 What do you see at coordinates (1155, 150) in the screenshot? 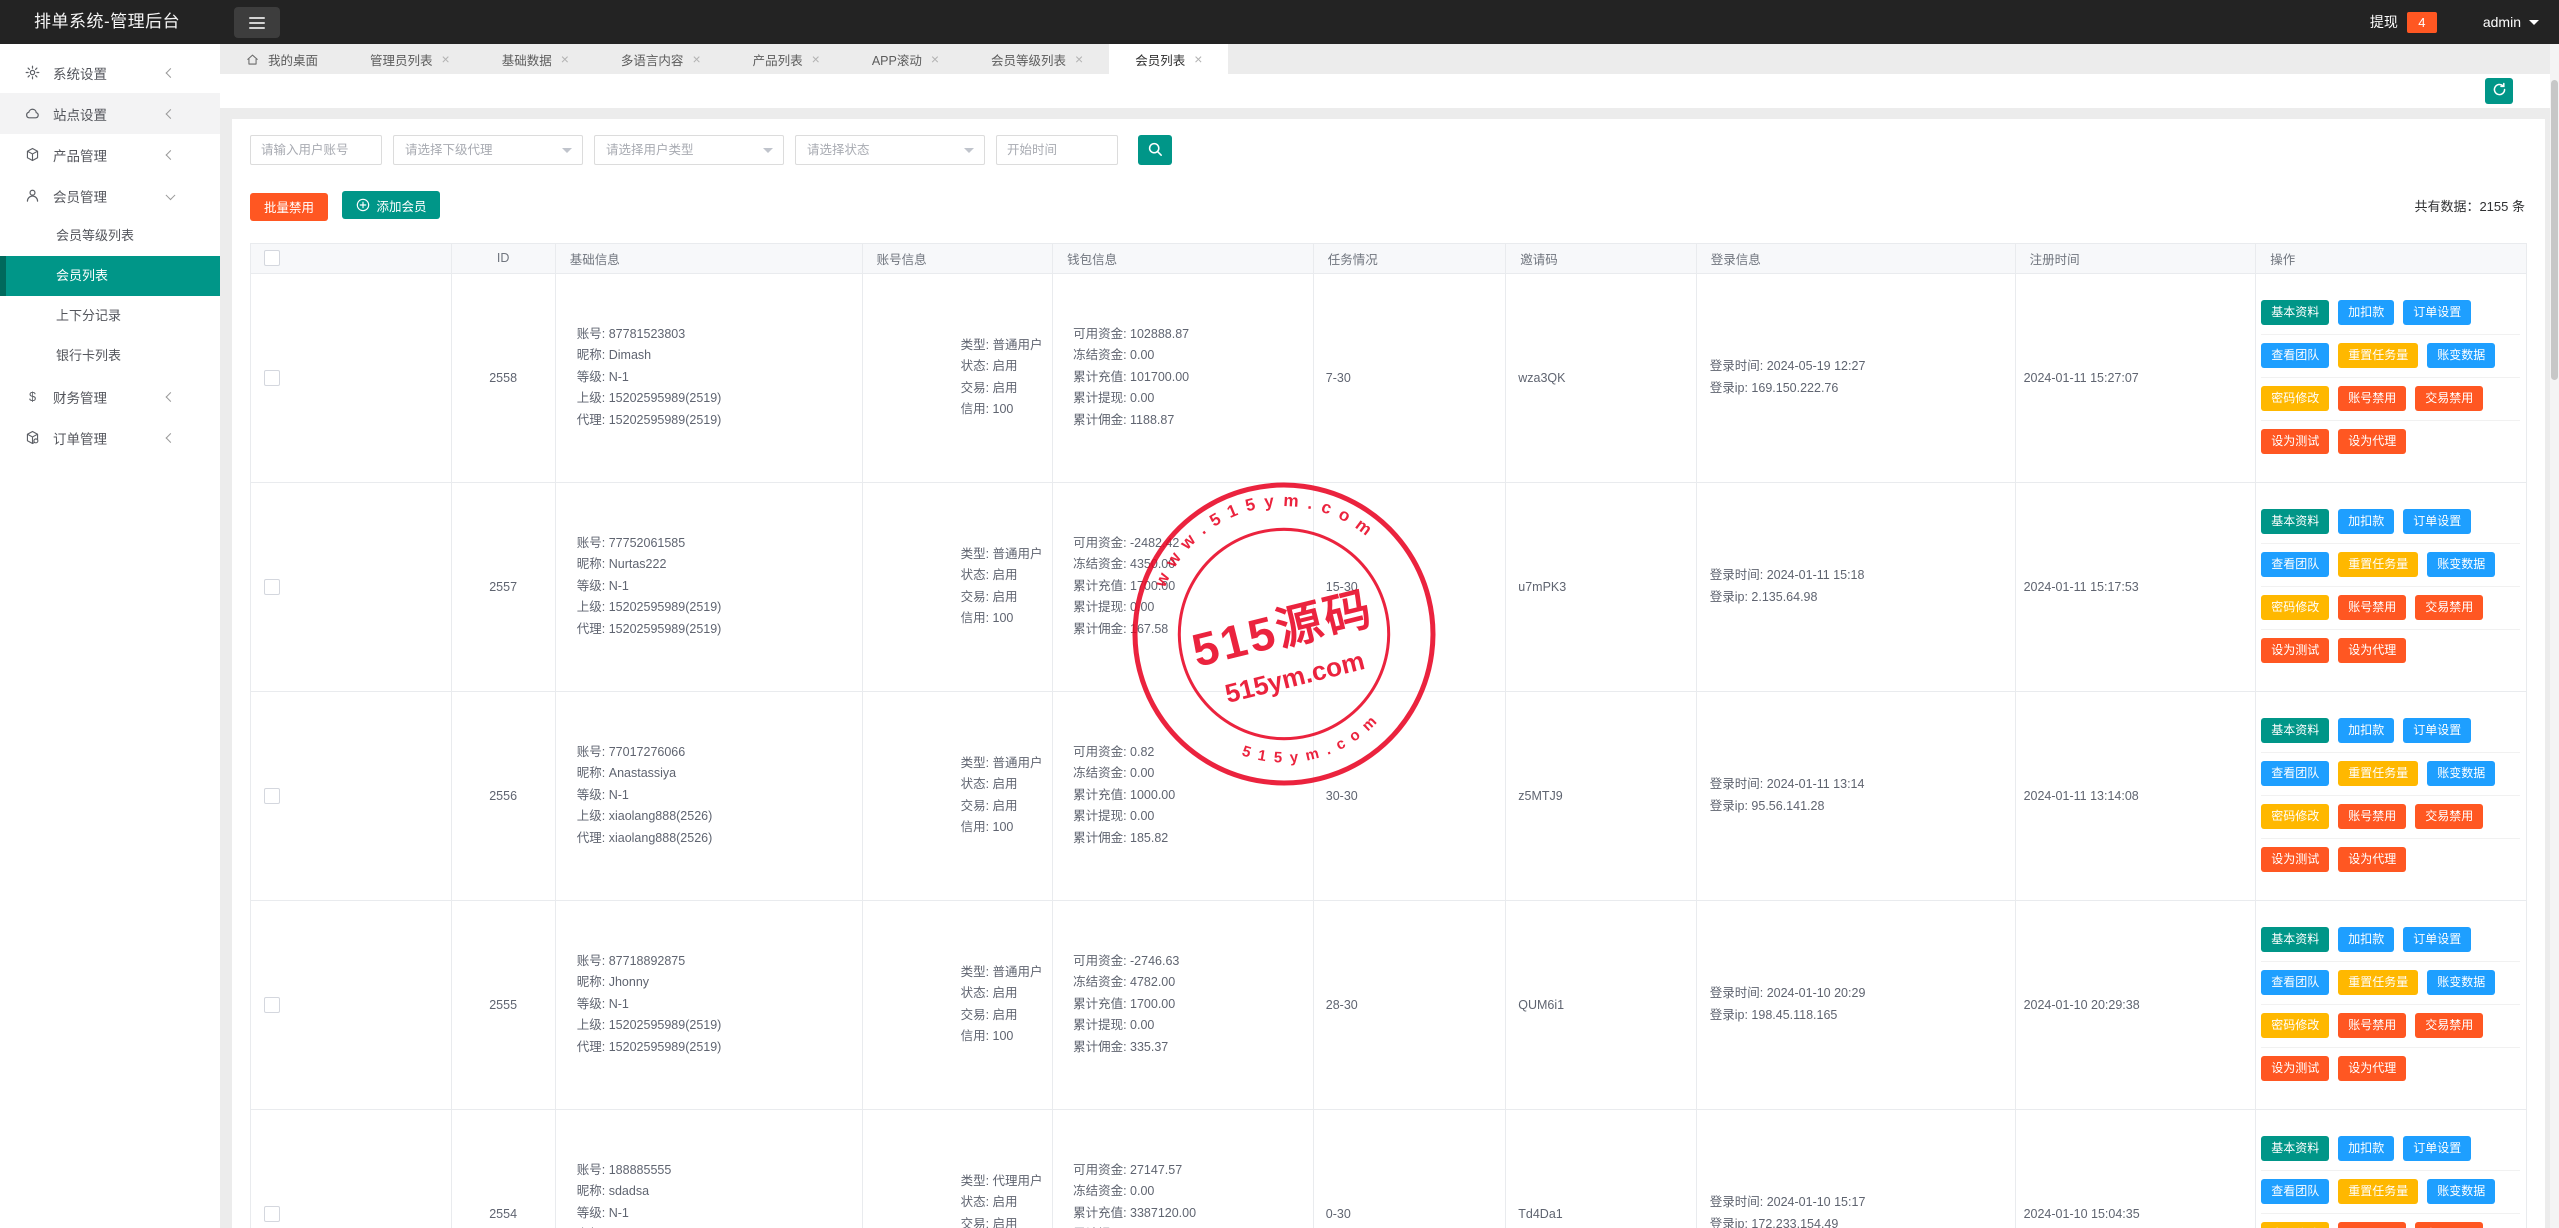
I see `search-button` at bounding box center [1155, 150].